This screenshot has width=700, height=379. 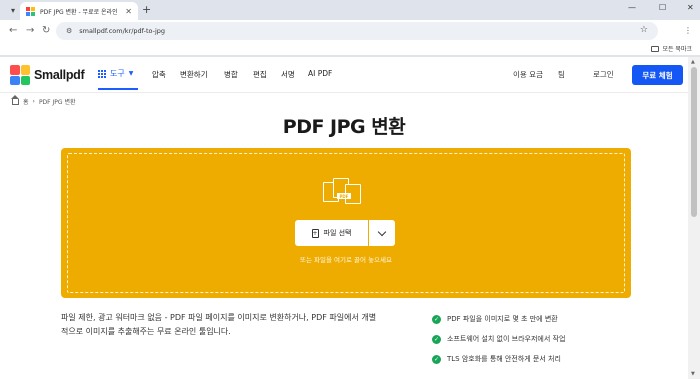 I want to click on all-bookmarks-button: 모든 북마크, so click(x=671, y=48).